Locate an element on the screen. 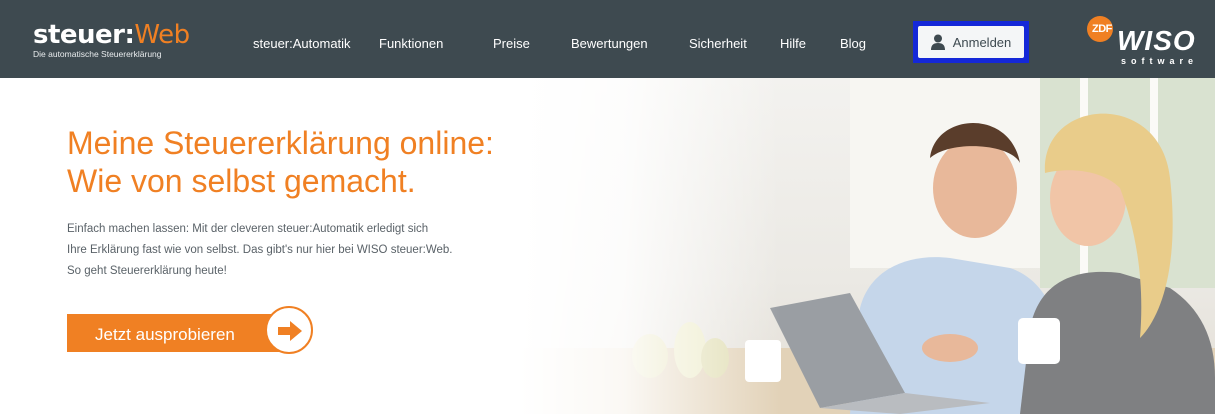  brand-name: steuer:Web is located at coordinates (111, 35).